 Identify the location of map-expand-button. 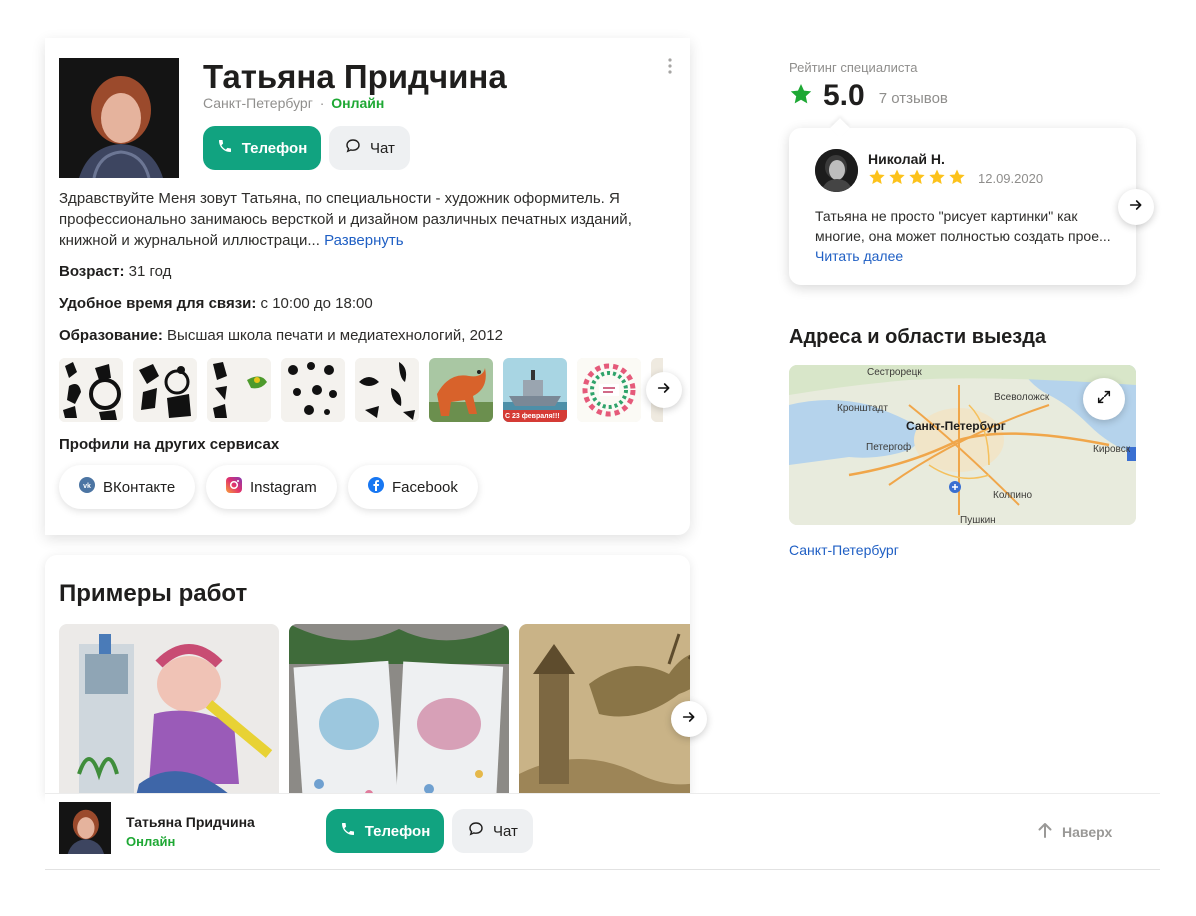
(1104, 399).